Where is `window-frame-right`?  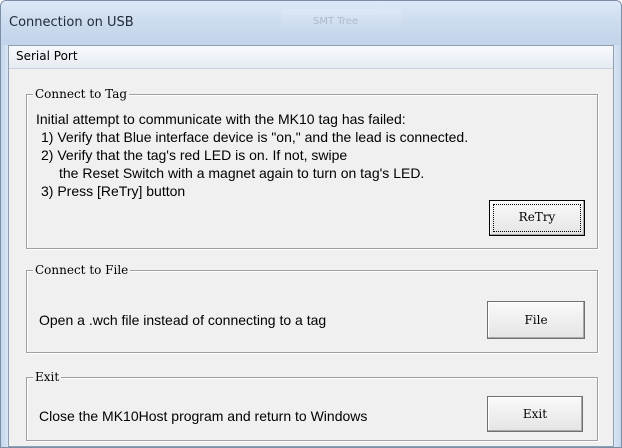
window-frame-right is located at coordinates (617, 246).